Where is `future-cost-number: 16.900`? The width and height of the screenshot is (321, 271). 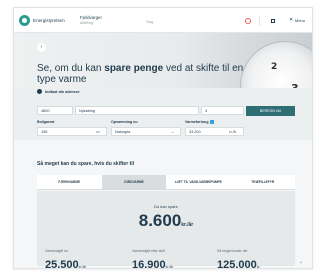
future-cost-number: 16.900 is located at coordinates (149, 264).